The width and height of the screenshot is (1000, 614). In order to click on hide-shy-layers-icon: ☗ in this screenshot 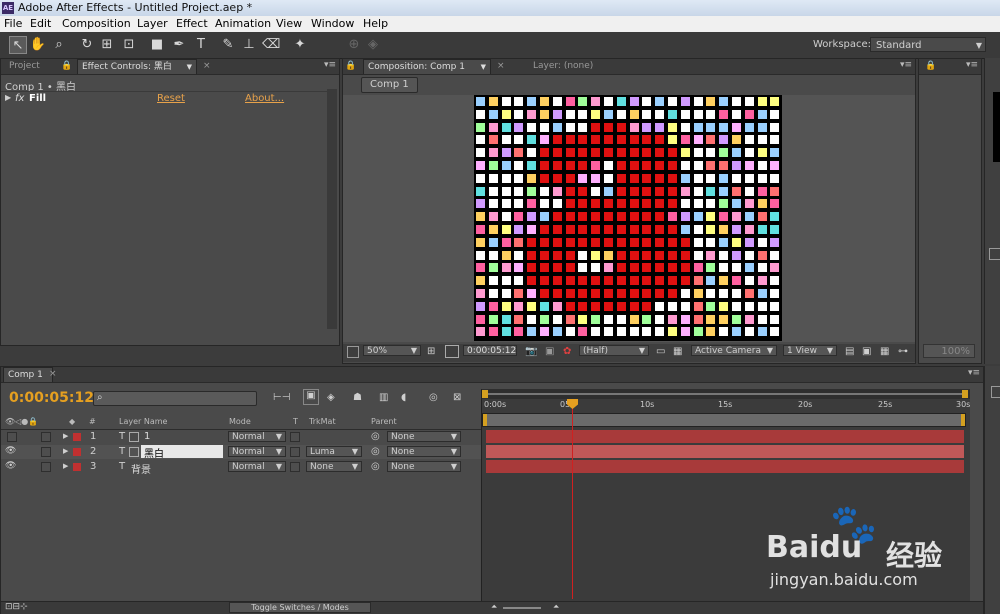, I will do `click(357, 397)`.